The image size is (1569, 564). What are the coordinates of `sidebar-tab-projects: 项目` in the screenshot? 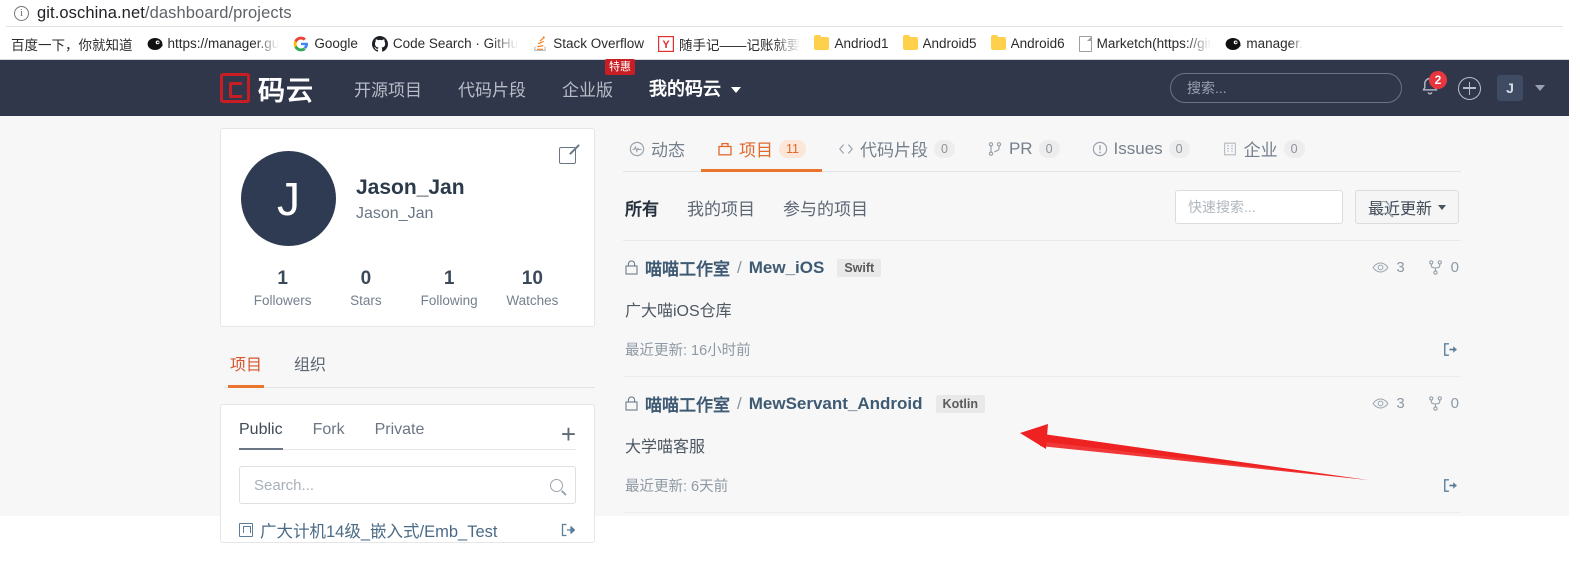 It's located at (246, 366).